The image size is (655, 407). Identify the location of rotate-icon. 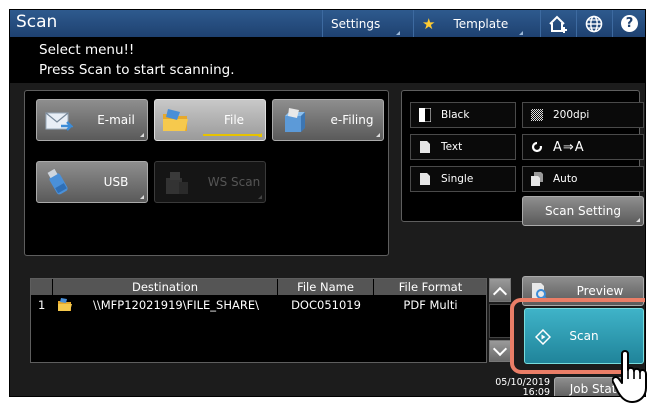
(537, 147).